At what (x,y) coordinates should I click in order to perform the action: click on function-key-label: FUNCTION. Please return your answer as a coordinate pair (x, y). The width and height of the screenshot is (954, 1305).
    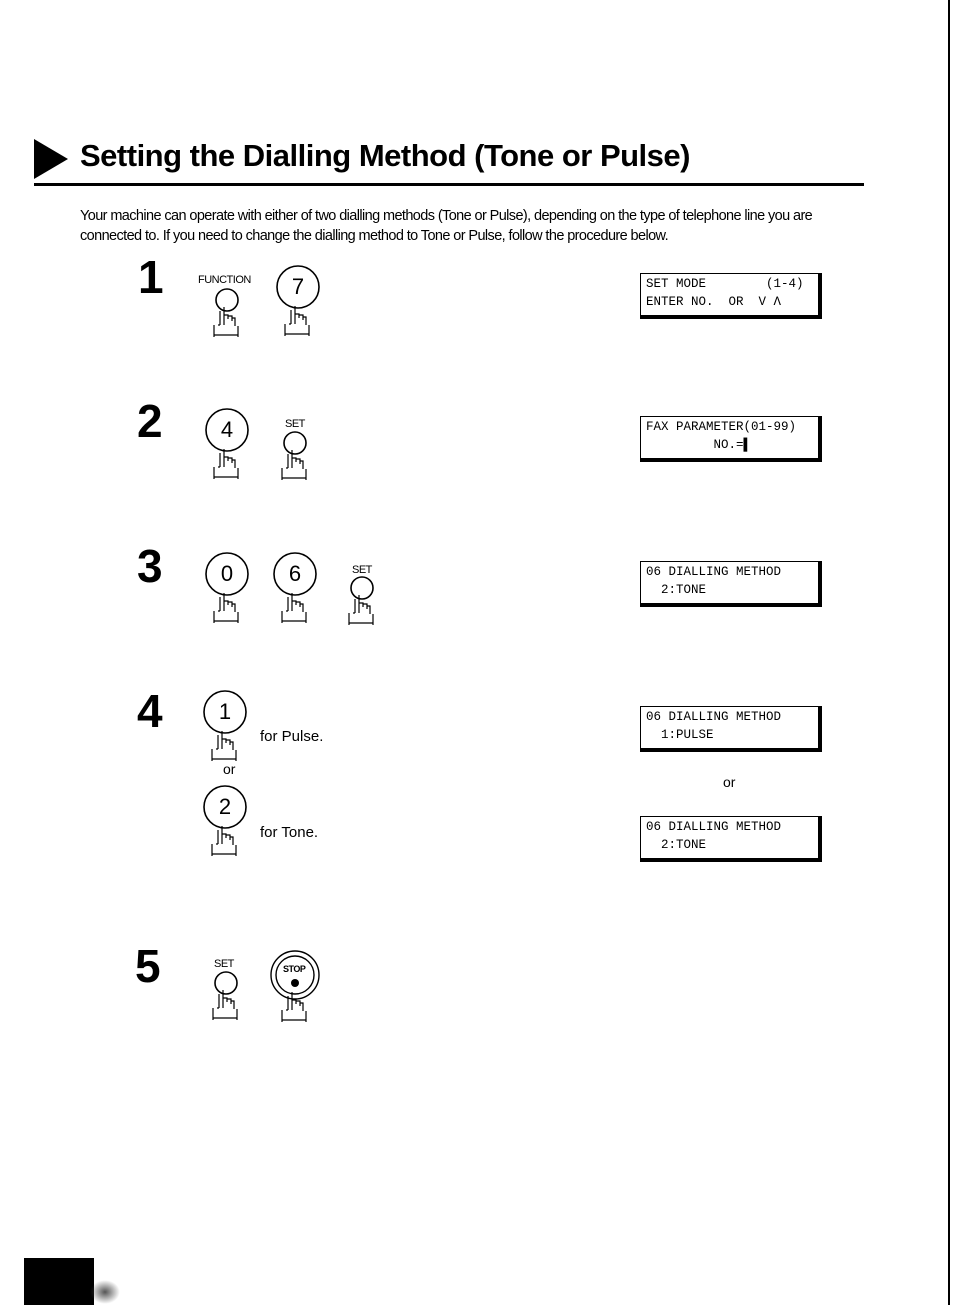
    Looking at the image, I should click on (224, 280).